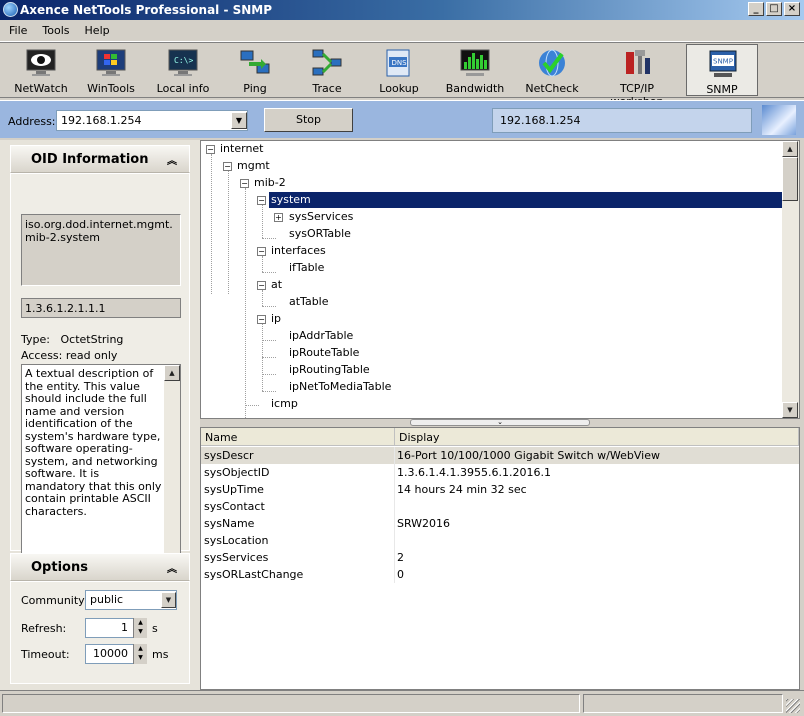  Describe the element at coordinates (324, 353) in the screenshot. I see `tree-node-iproutetable: ipRouteTable` at that location.